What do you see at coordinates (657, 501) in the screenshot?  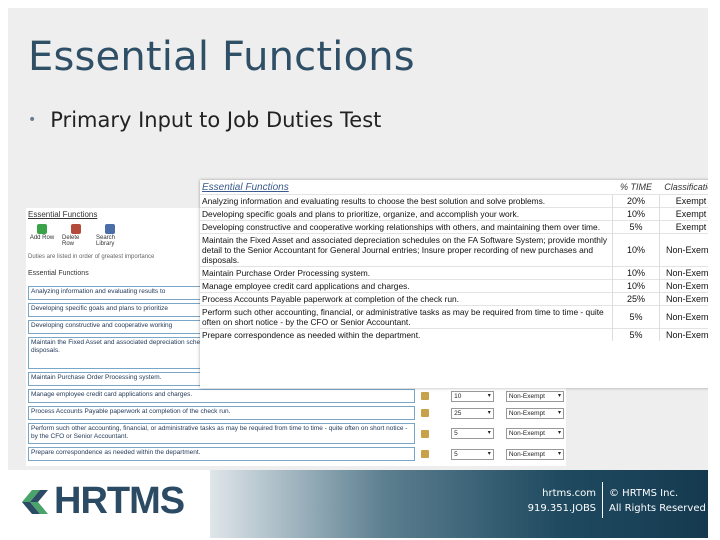 I see `copyright-info: © HRTMS Inc. All Rights Reserved` at bounding box center [657, 501].